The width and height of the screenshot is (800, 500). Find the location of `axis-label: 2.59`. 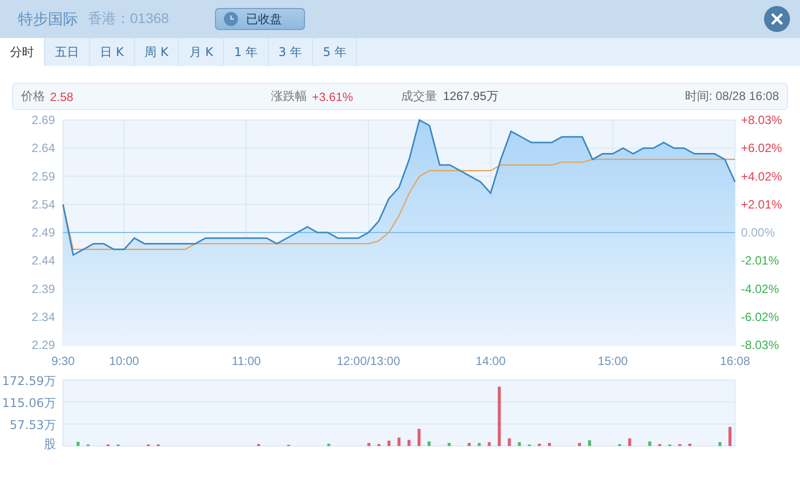

axis-label: 2.59 is located at coordinates (43, 176).